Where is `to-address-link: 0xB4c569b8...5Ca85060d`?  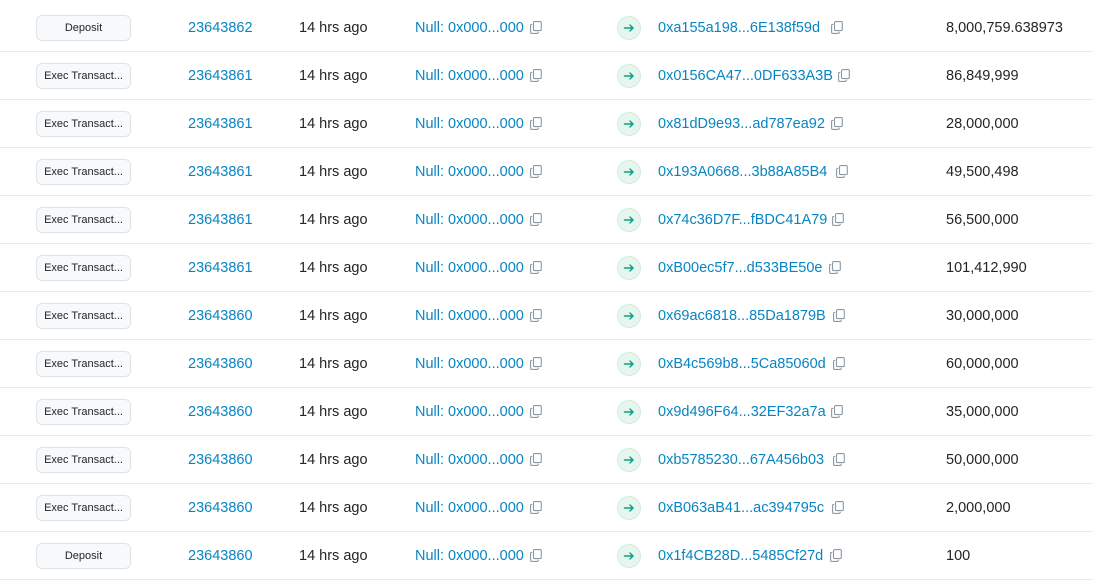
to-address-link: 0xB4c569b8...5Ca85060d is located at coordinates (742, 364).